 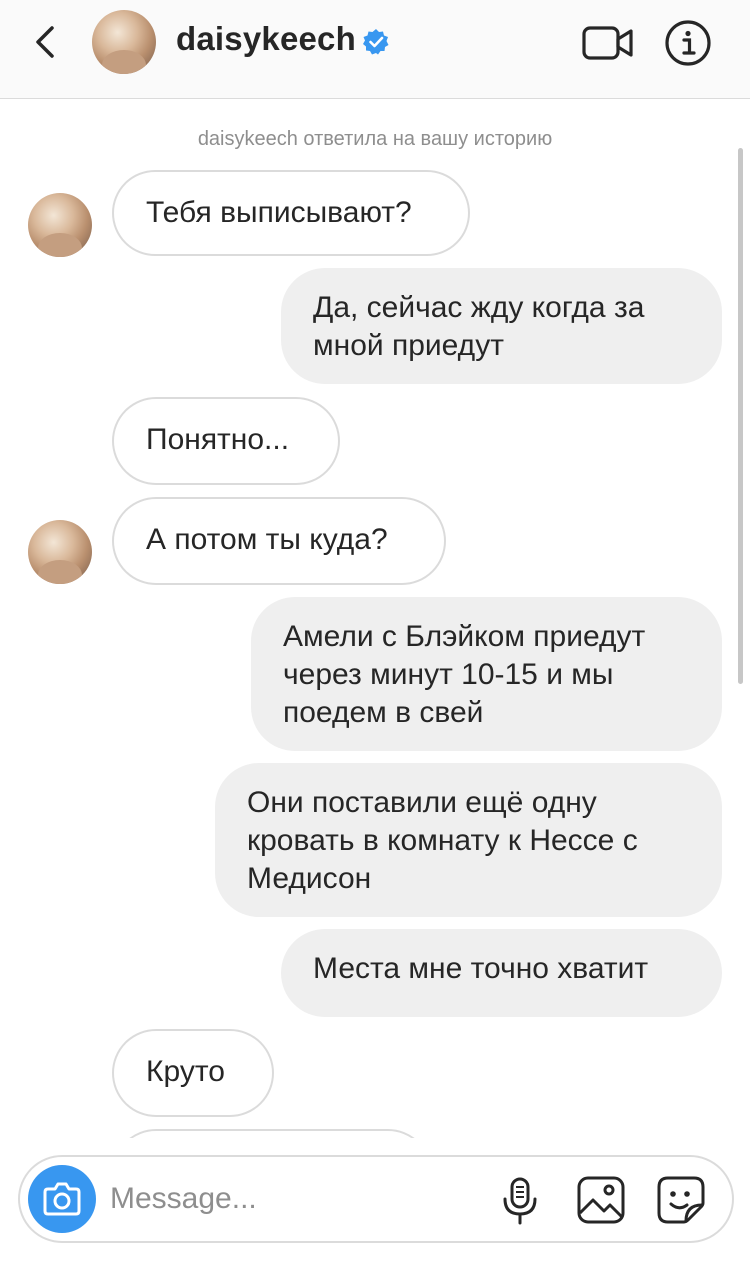 What do you see at coordinates (185, 1071) in the screenshot?
I see `message-text: Круто` at bounding box center [185, 1071].